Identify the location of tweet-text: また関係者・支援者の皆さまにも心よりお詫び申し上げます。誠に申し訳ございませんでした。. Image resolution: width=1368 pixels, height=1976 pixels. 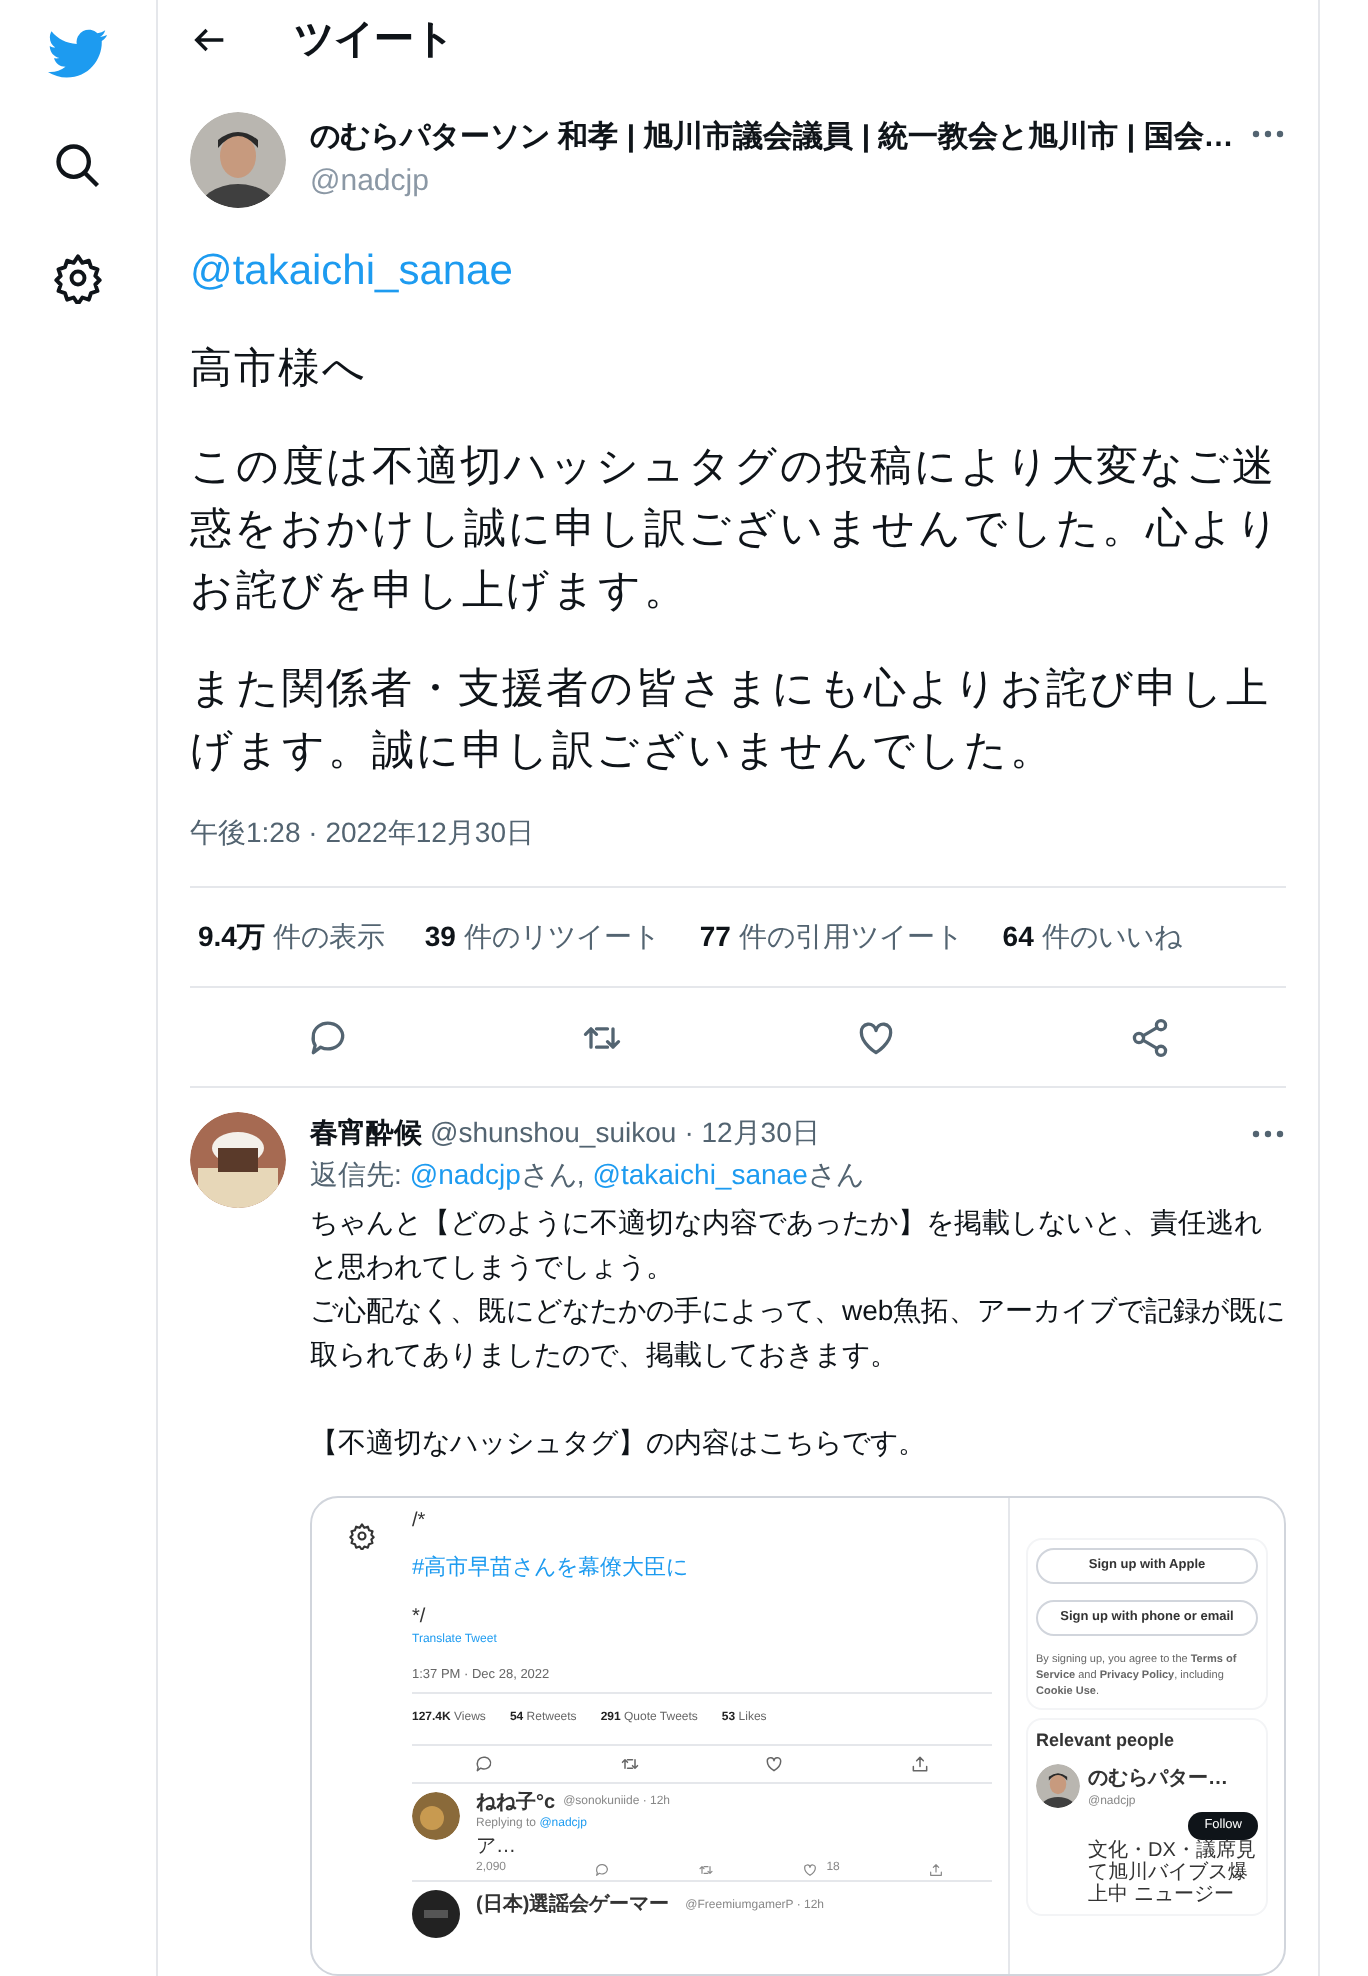
(731, 721).